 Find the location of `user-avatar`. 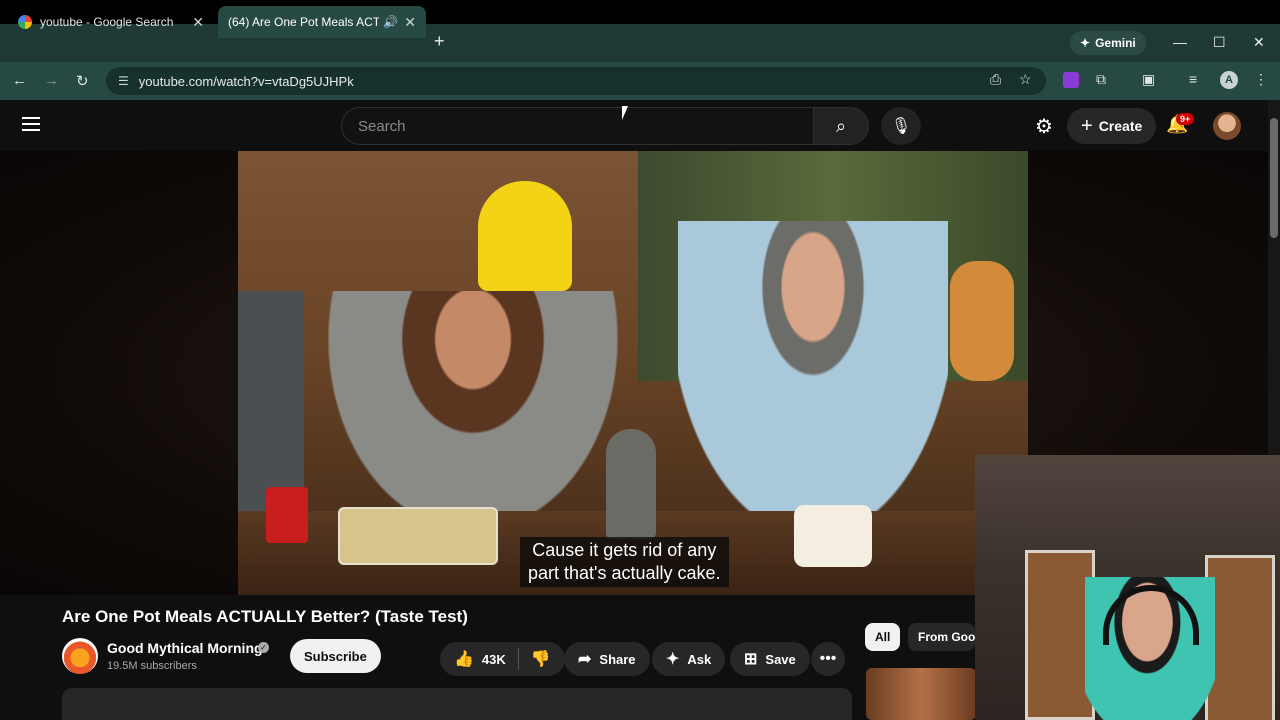

user-avatar is located at coordinates (1227, 126).